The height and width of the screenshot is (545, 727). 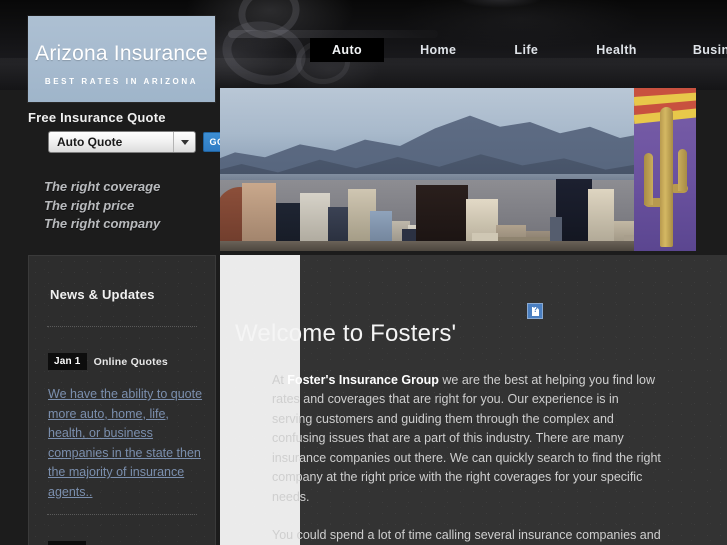 I want to click on nav-item-auto: Auto, so click(x=347, y=50).